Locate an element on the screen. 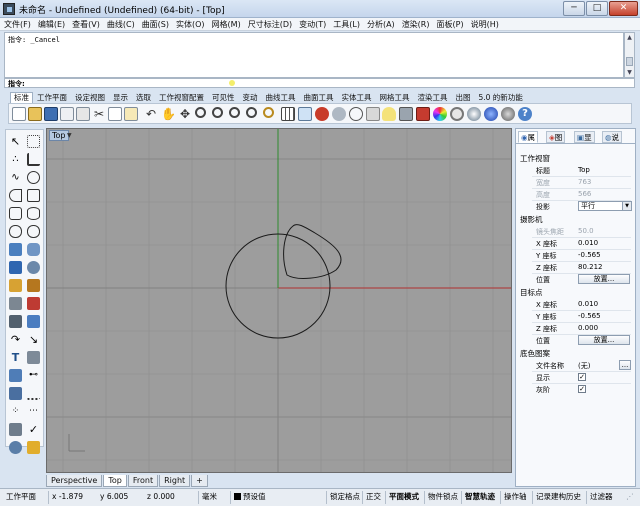 This screenshot has height=506, width=640. target-x-value: 0.010 is located at coordinates (588, 304).